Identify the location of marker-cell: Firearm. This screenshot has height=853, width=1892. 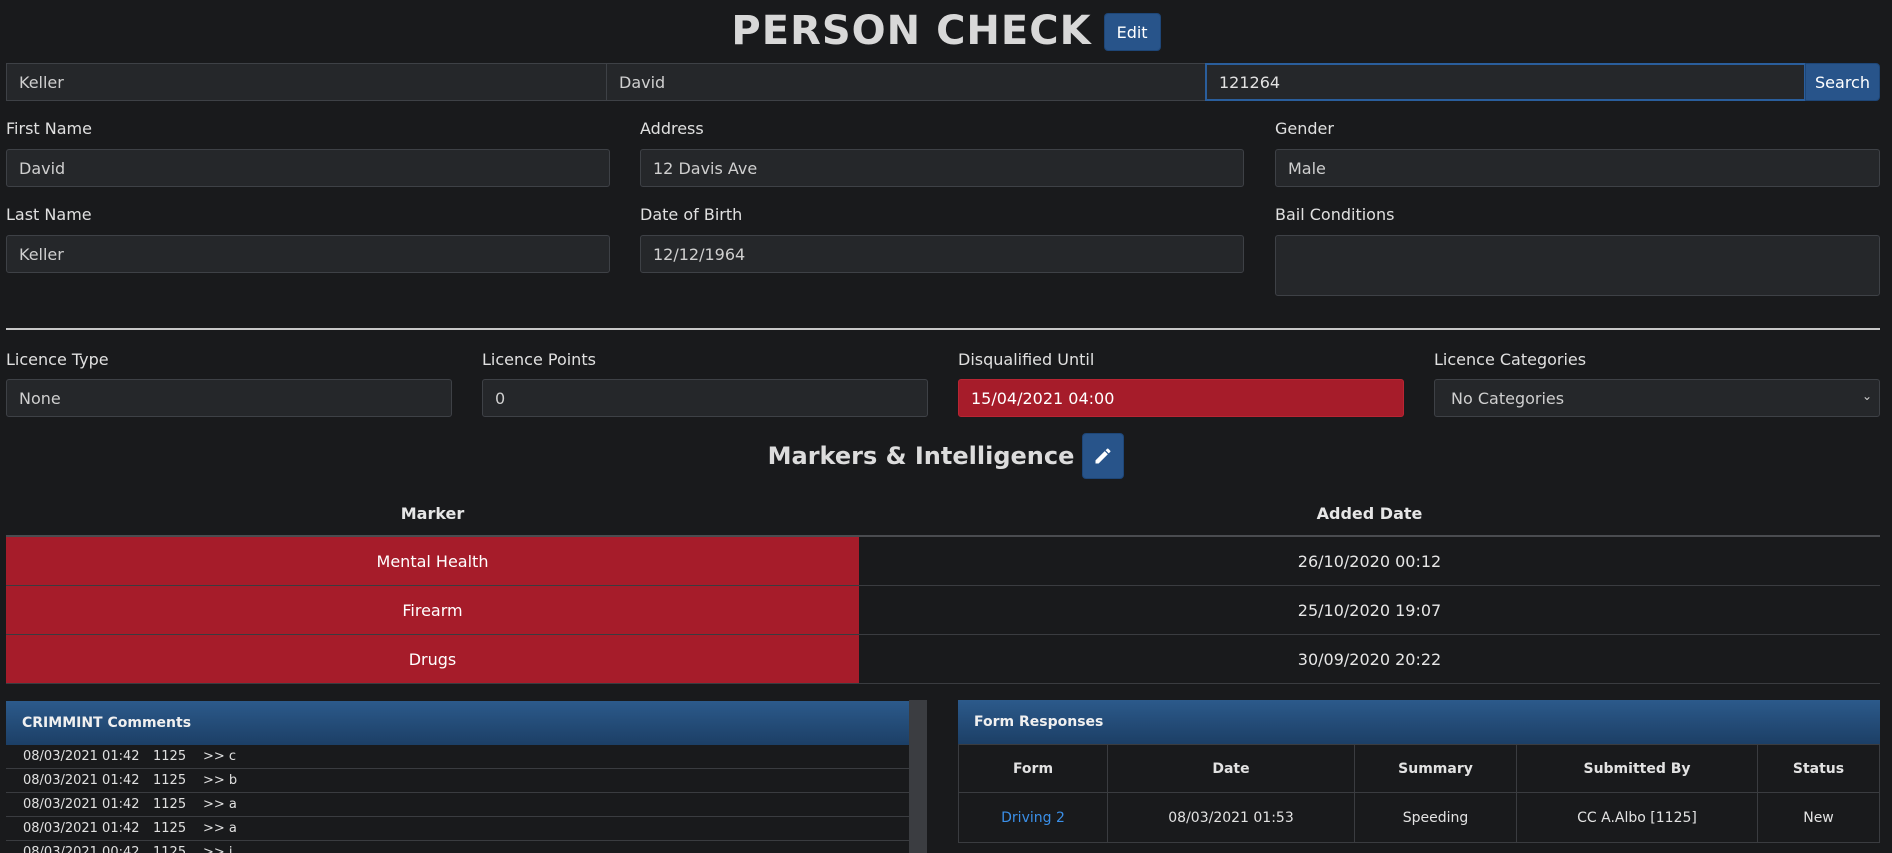
(432, 610).